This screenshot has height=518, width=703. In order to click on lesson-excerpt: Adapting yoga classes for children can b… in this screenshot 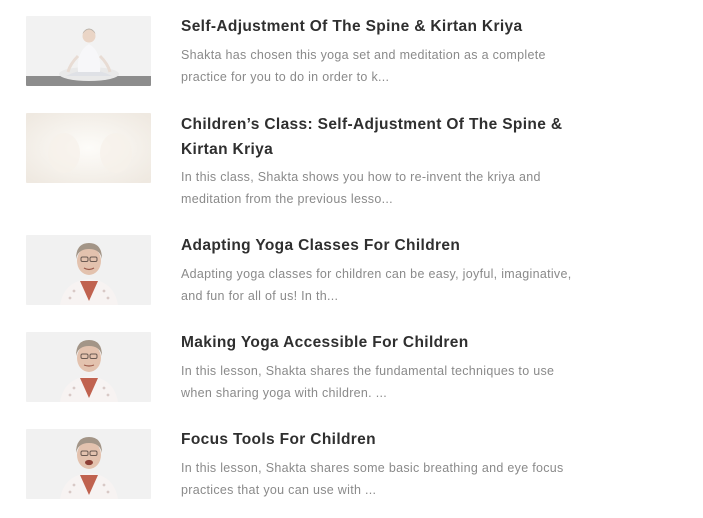, I will do `click(376, 285)`.